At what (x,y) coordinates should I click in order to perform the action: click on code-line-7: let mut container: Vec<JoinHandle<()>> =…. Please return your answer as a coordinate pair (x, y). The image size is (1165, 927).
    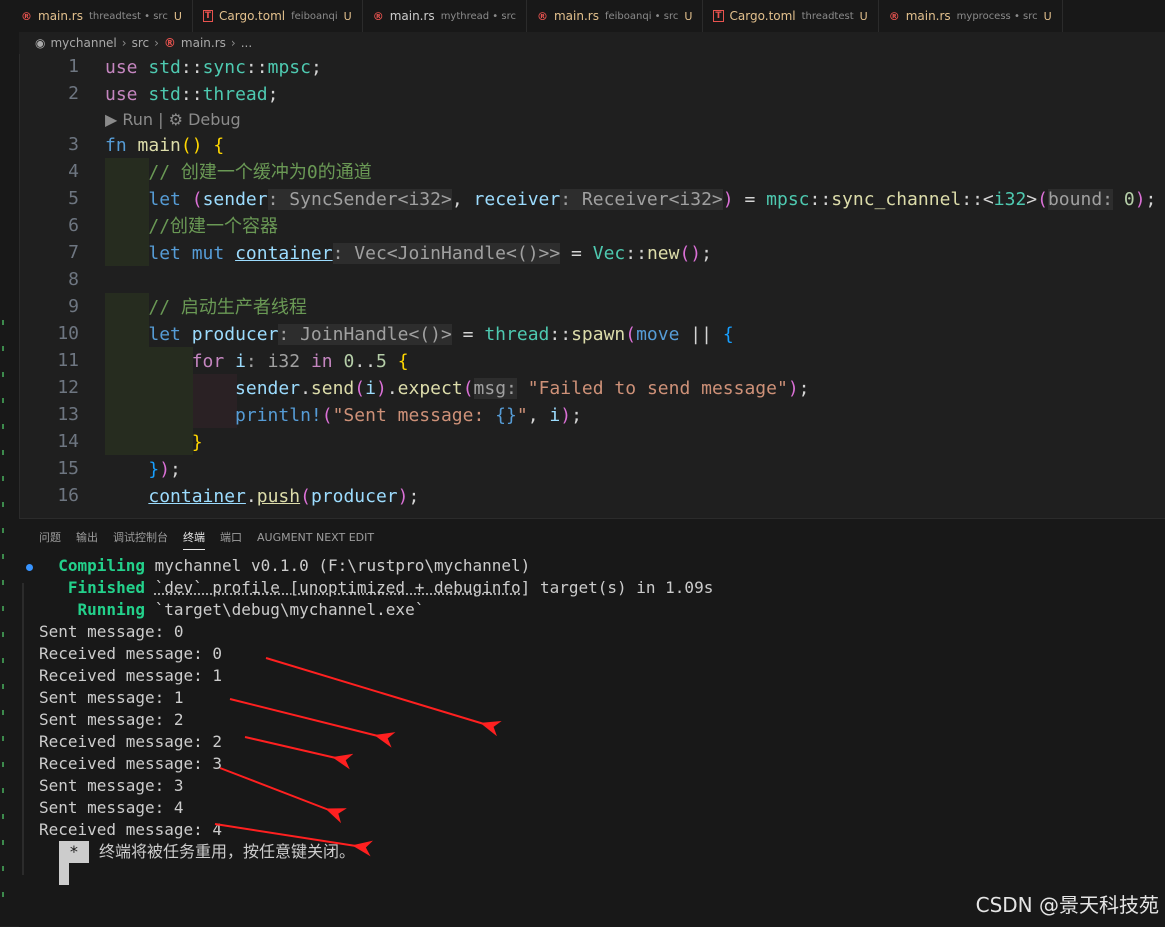
    Looking at the image, I should click on (408, 253).